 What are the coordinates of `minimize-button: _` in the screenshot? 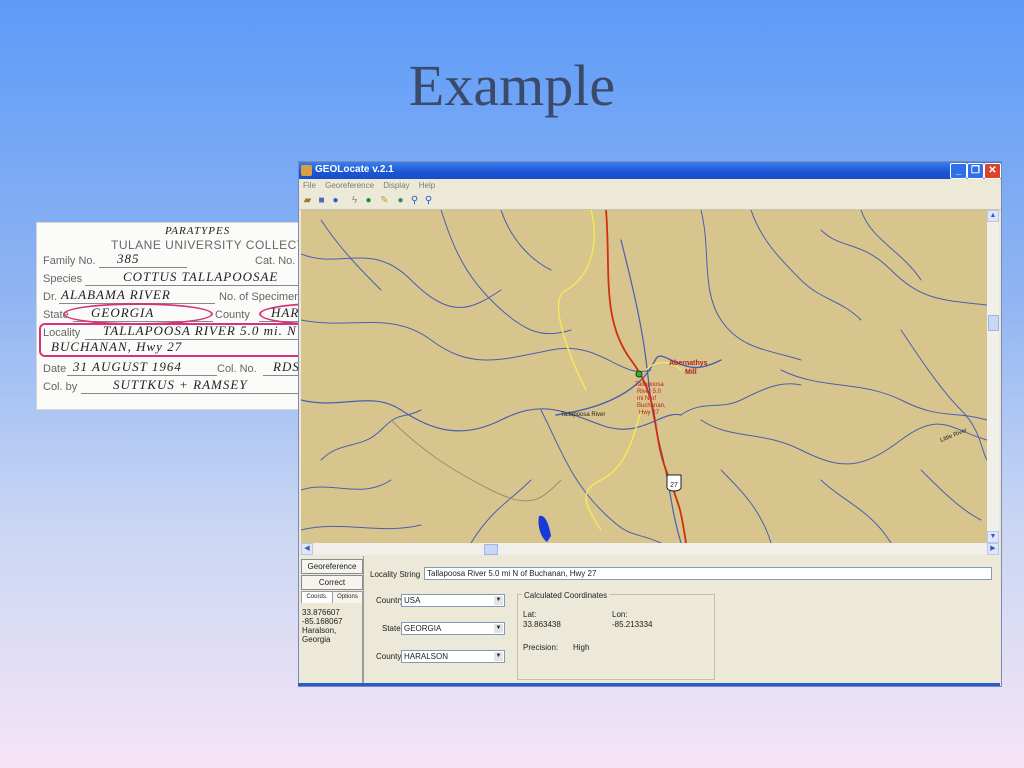 It's located at (958, 171).